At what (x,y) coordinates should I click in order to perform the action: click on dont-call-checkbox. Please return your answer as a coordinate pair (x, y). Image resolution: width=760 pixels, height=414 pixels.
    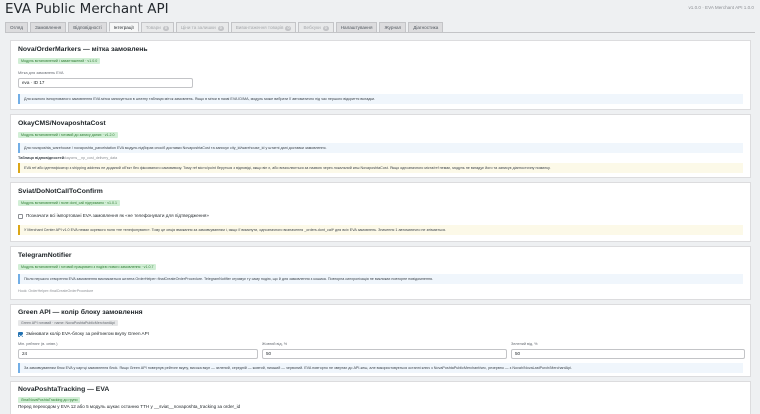
    Looking at the image, I should click on (20, 216).